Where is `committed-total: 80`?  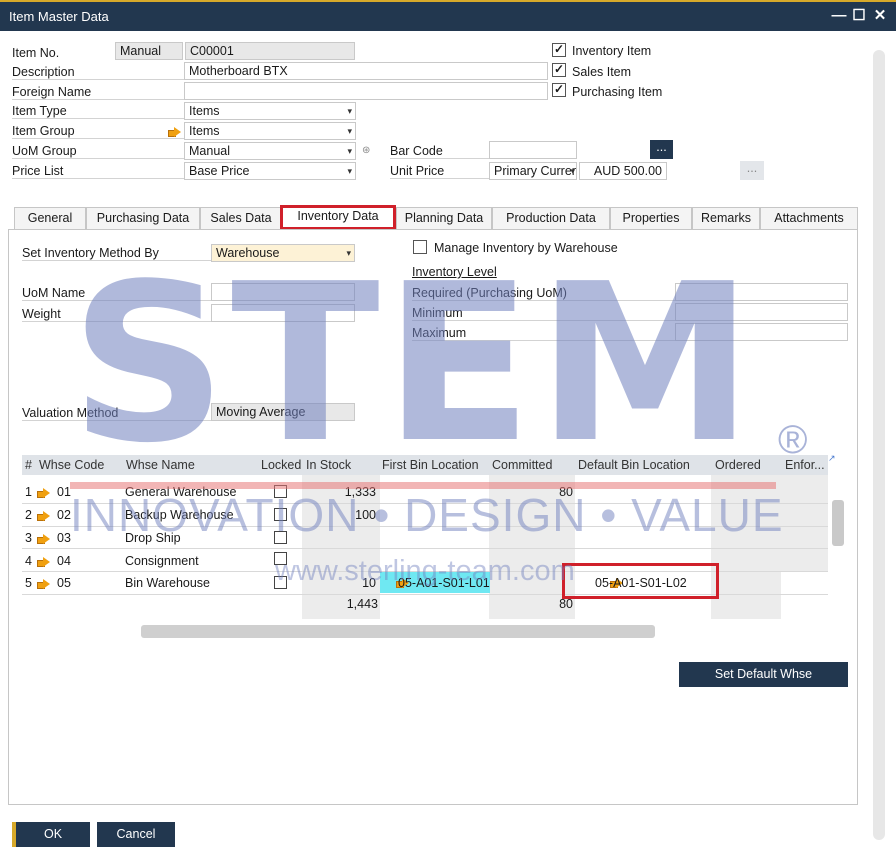 committed-total: 80 is located at coordinates (566, 604).